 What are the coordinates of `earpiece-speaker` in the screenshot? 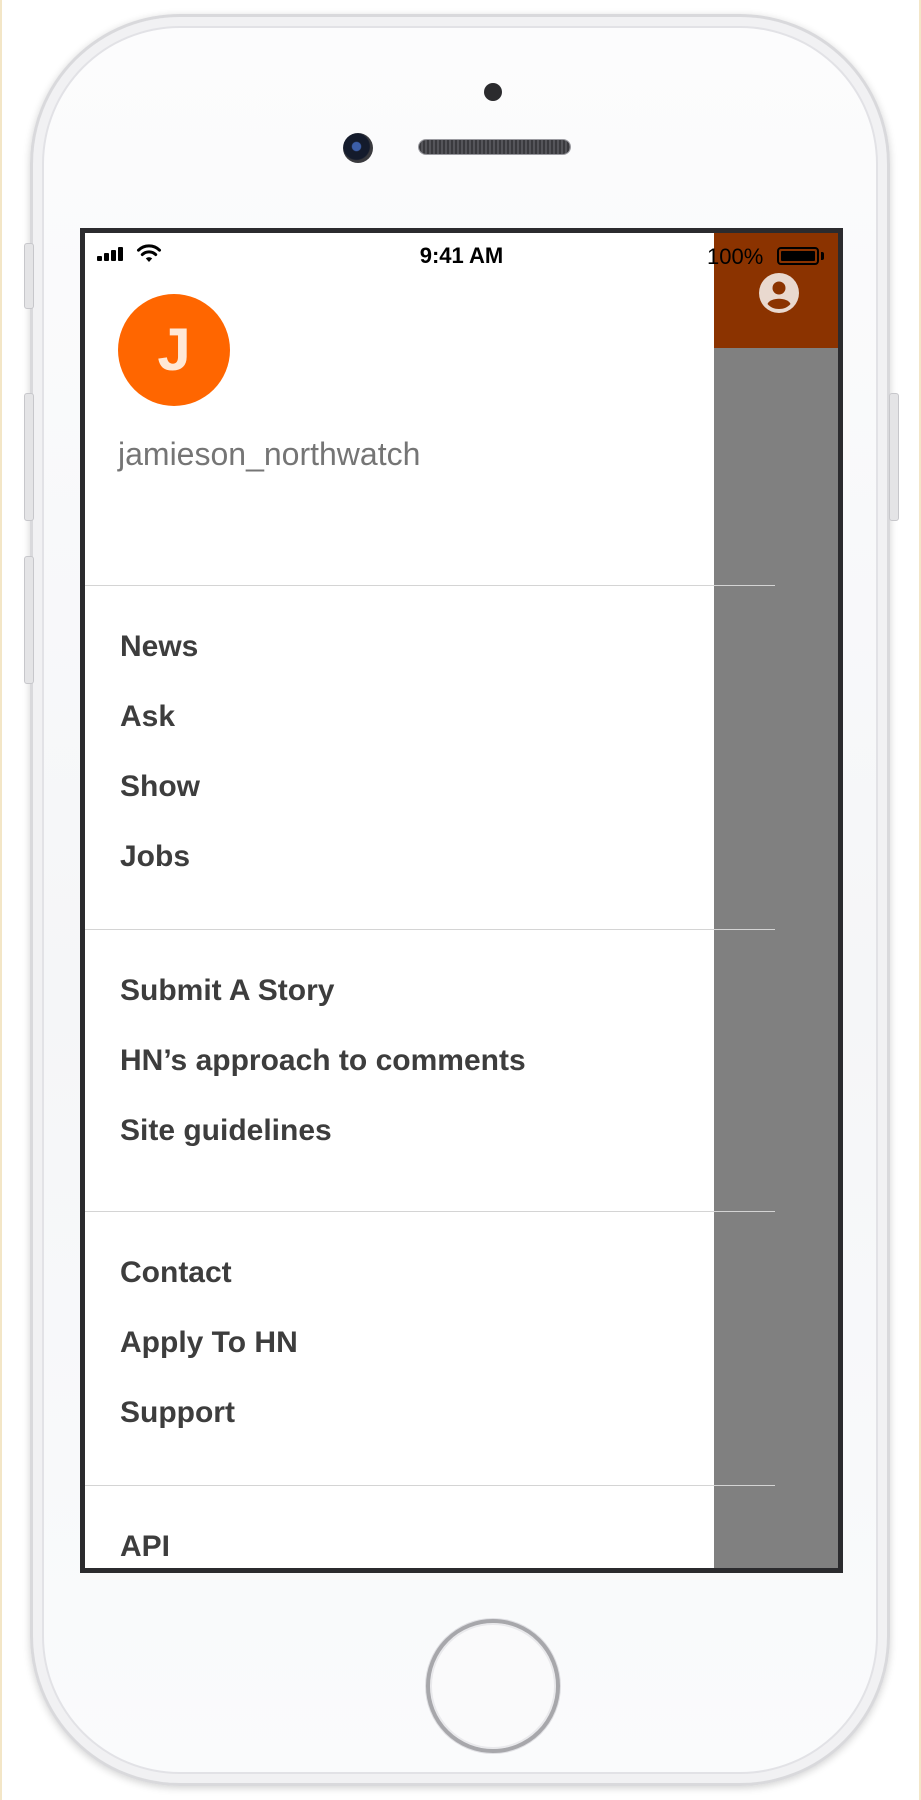 It's located at (494, 147).